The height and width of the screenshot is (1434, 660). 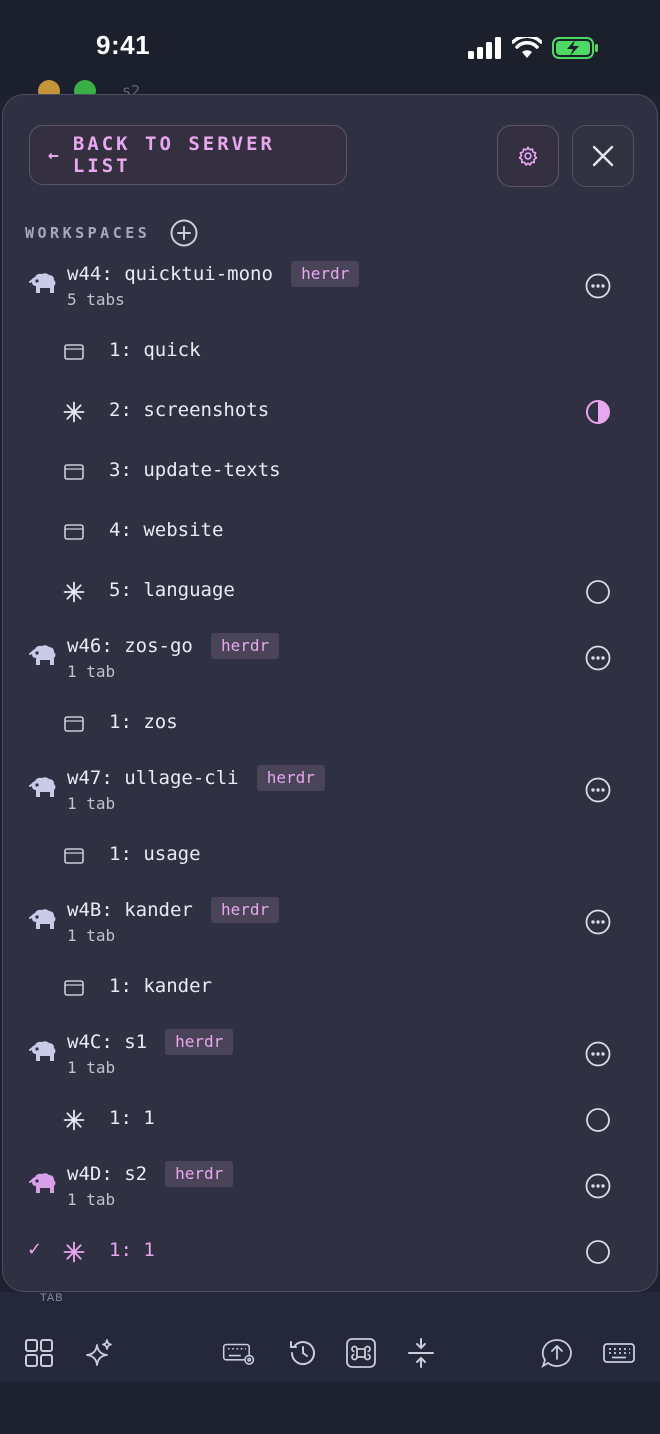 I want to click on tab-row: 1, so click(x=330, y=1121).